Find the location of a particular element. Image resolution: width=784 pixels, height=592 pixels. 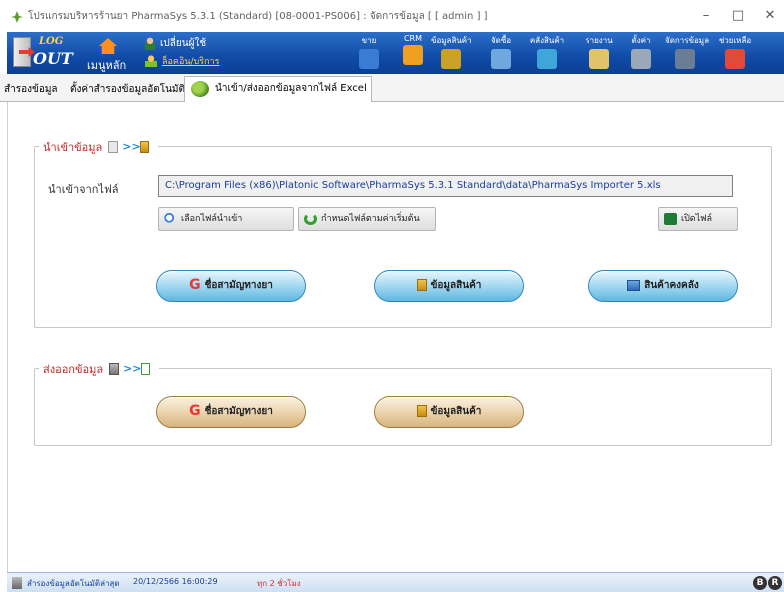

open-file-button: เปิดไฟล์ is located at coordinates (698, 219).